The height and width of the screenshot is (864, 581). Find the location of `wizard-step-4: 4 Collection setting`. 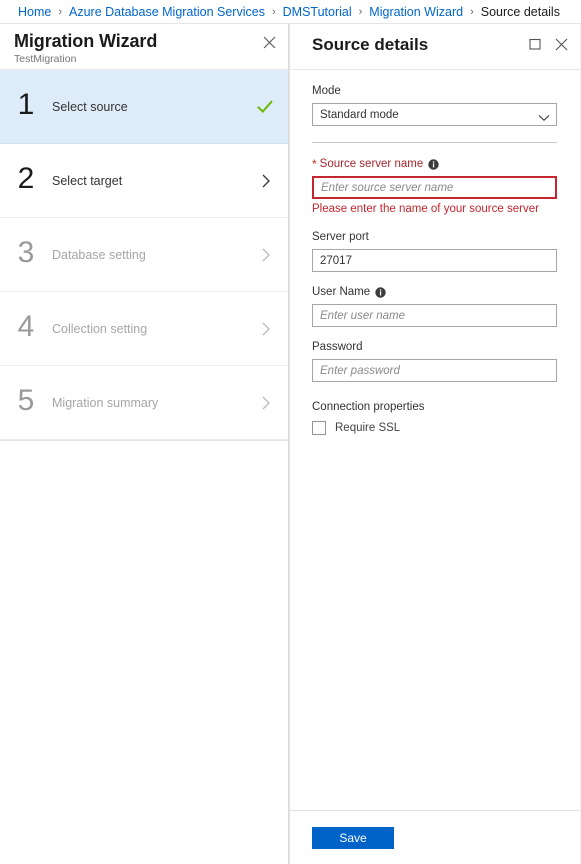

wizard-step-4: 4 Collection setting is located at coordinates (144, 329).